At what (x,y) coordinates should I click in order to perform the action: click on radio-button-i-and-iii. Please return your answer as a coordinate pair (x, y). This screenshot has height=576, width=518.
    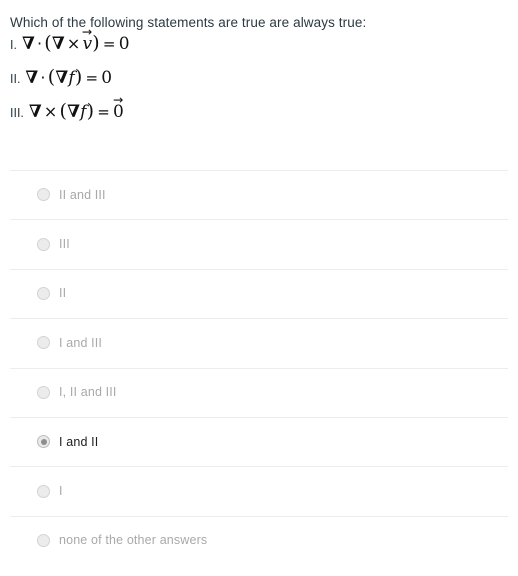
    Looking at the image, I should click on (43, 343).